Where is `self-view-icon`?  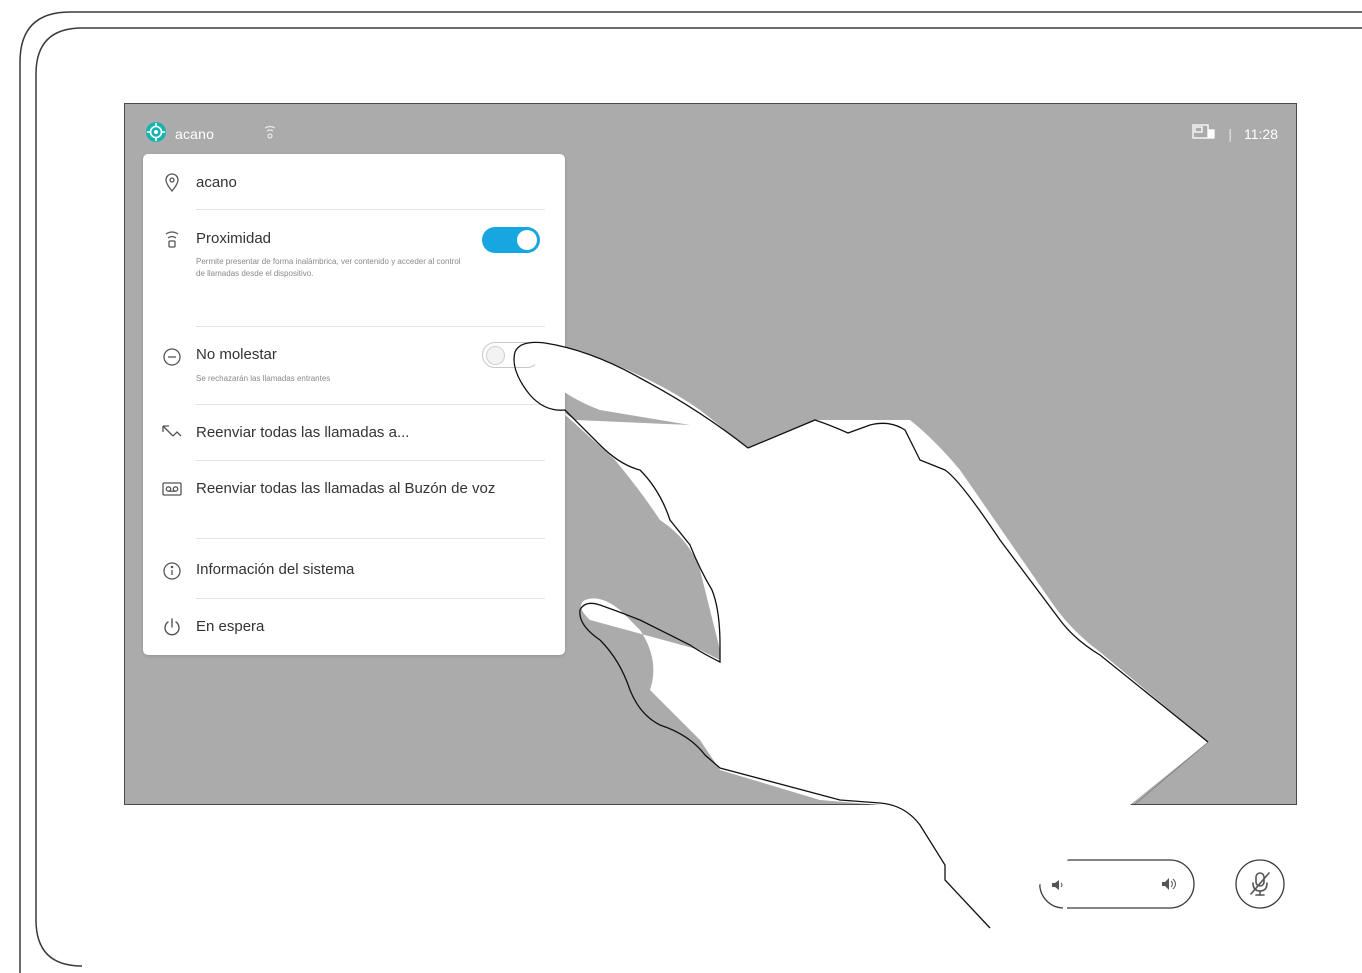
self-view-icon is located at coordinates (1204, 134).